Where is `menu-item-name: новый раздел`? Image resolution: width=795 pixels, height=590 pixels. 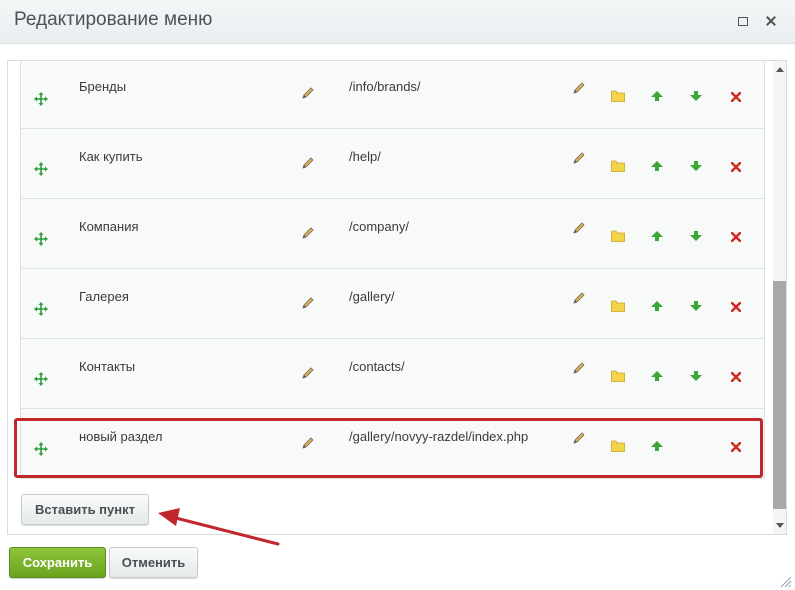
menu-item-name: новый раздел is located at coordinates (121, 436).